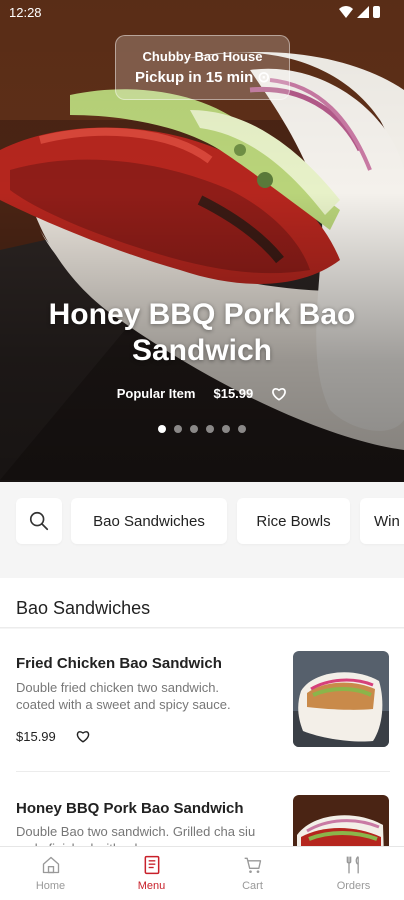  Describe the element at coordinates (202, 603) in the screenshot. I see `section-header: Bao Sandwiches` at that location.